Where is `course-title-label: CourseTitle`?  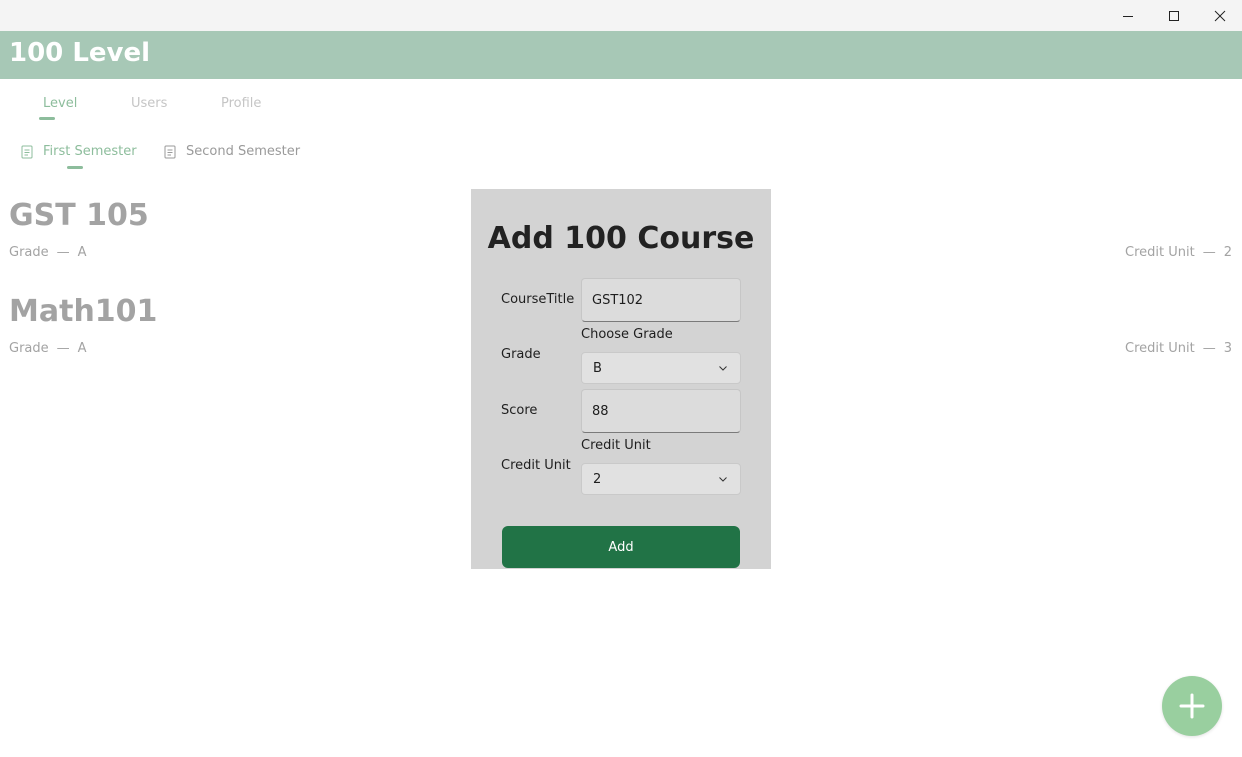
course-title-label: CourseTitle is located at coordinates (538, 299).